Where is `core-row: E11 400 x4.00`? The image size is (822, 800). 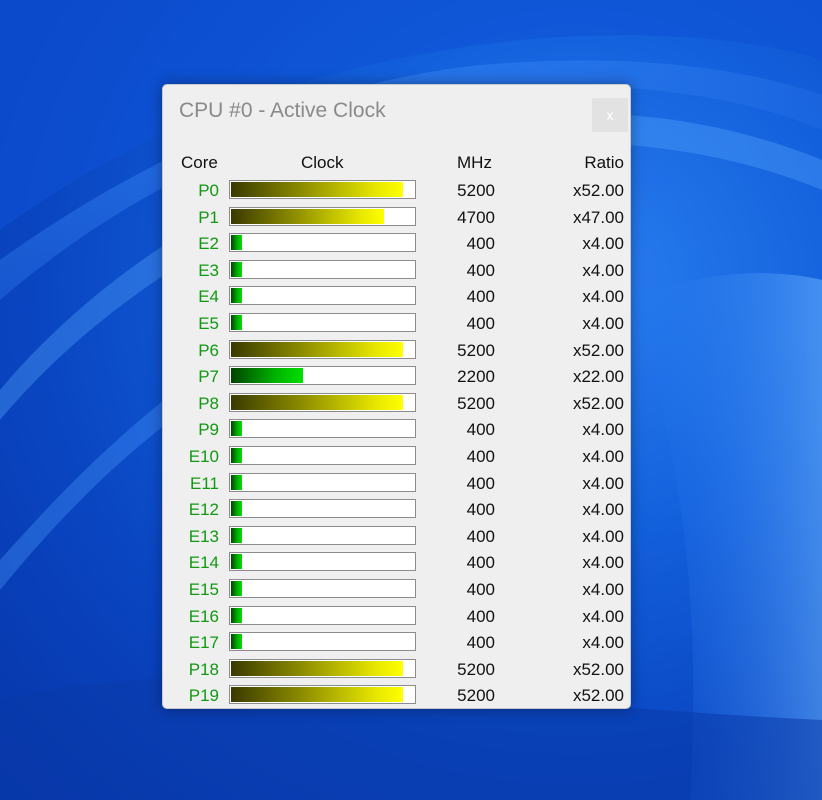
core-row: E11 400 x4.00 is located at coordinates (396, 484).